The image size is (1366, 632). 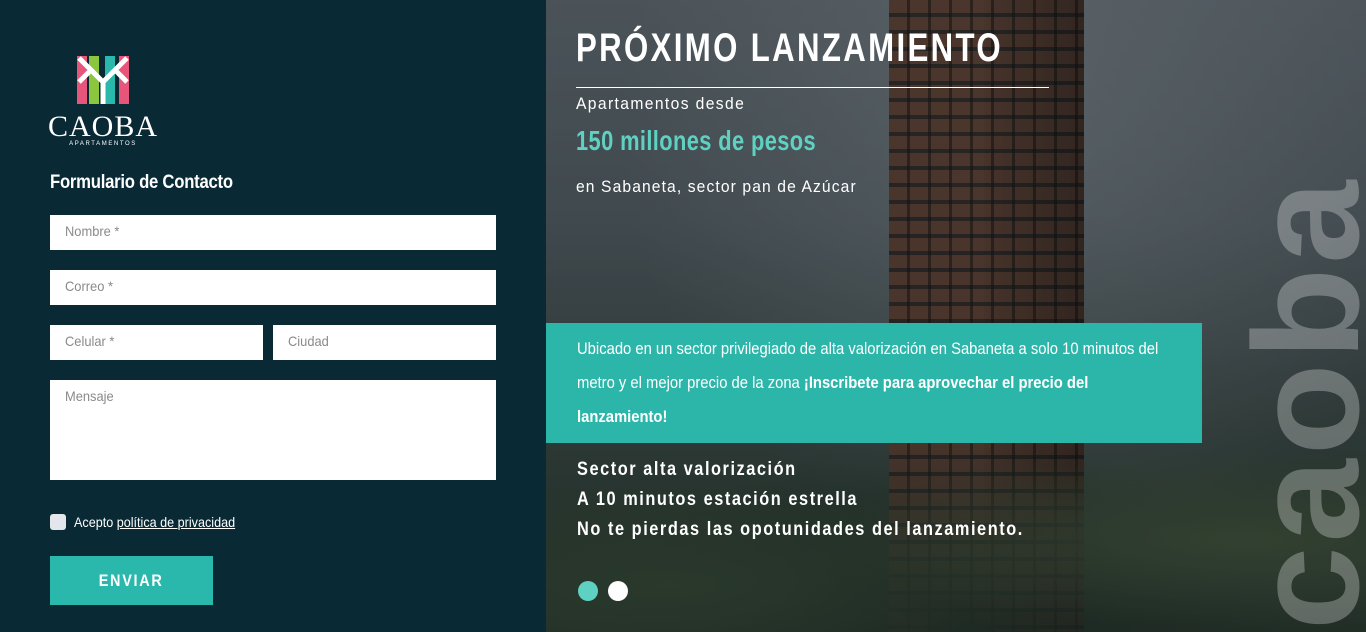 I want to click on phone-input: Celular *, so click(x=156, y=342).